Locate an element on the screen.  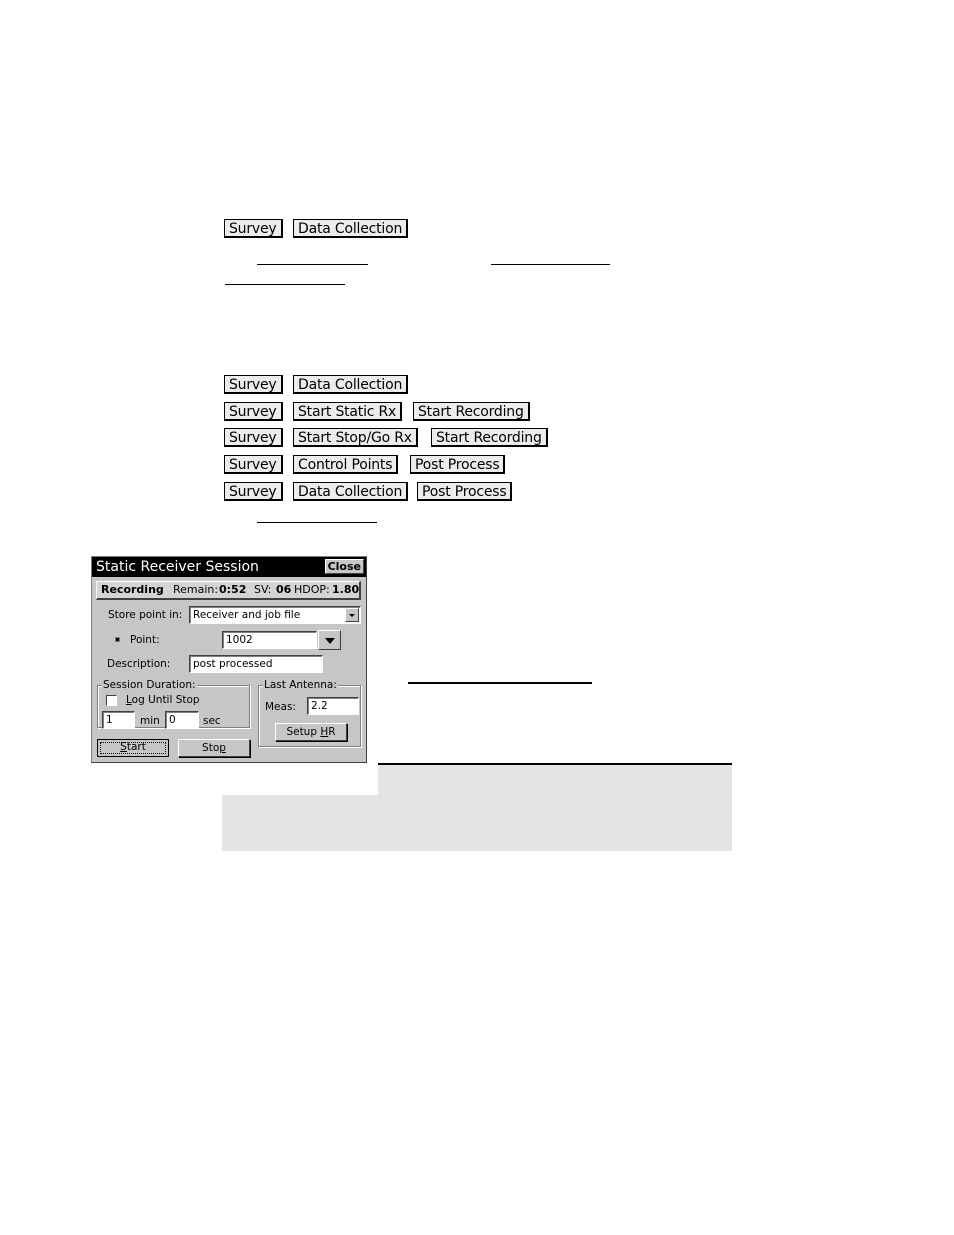
start-button: Start is located at coordinates (133, 748).